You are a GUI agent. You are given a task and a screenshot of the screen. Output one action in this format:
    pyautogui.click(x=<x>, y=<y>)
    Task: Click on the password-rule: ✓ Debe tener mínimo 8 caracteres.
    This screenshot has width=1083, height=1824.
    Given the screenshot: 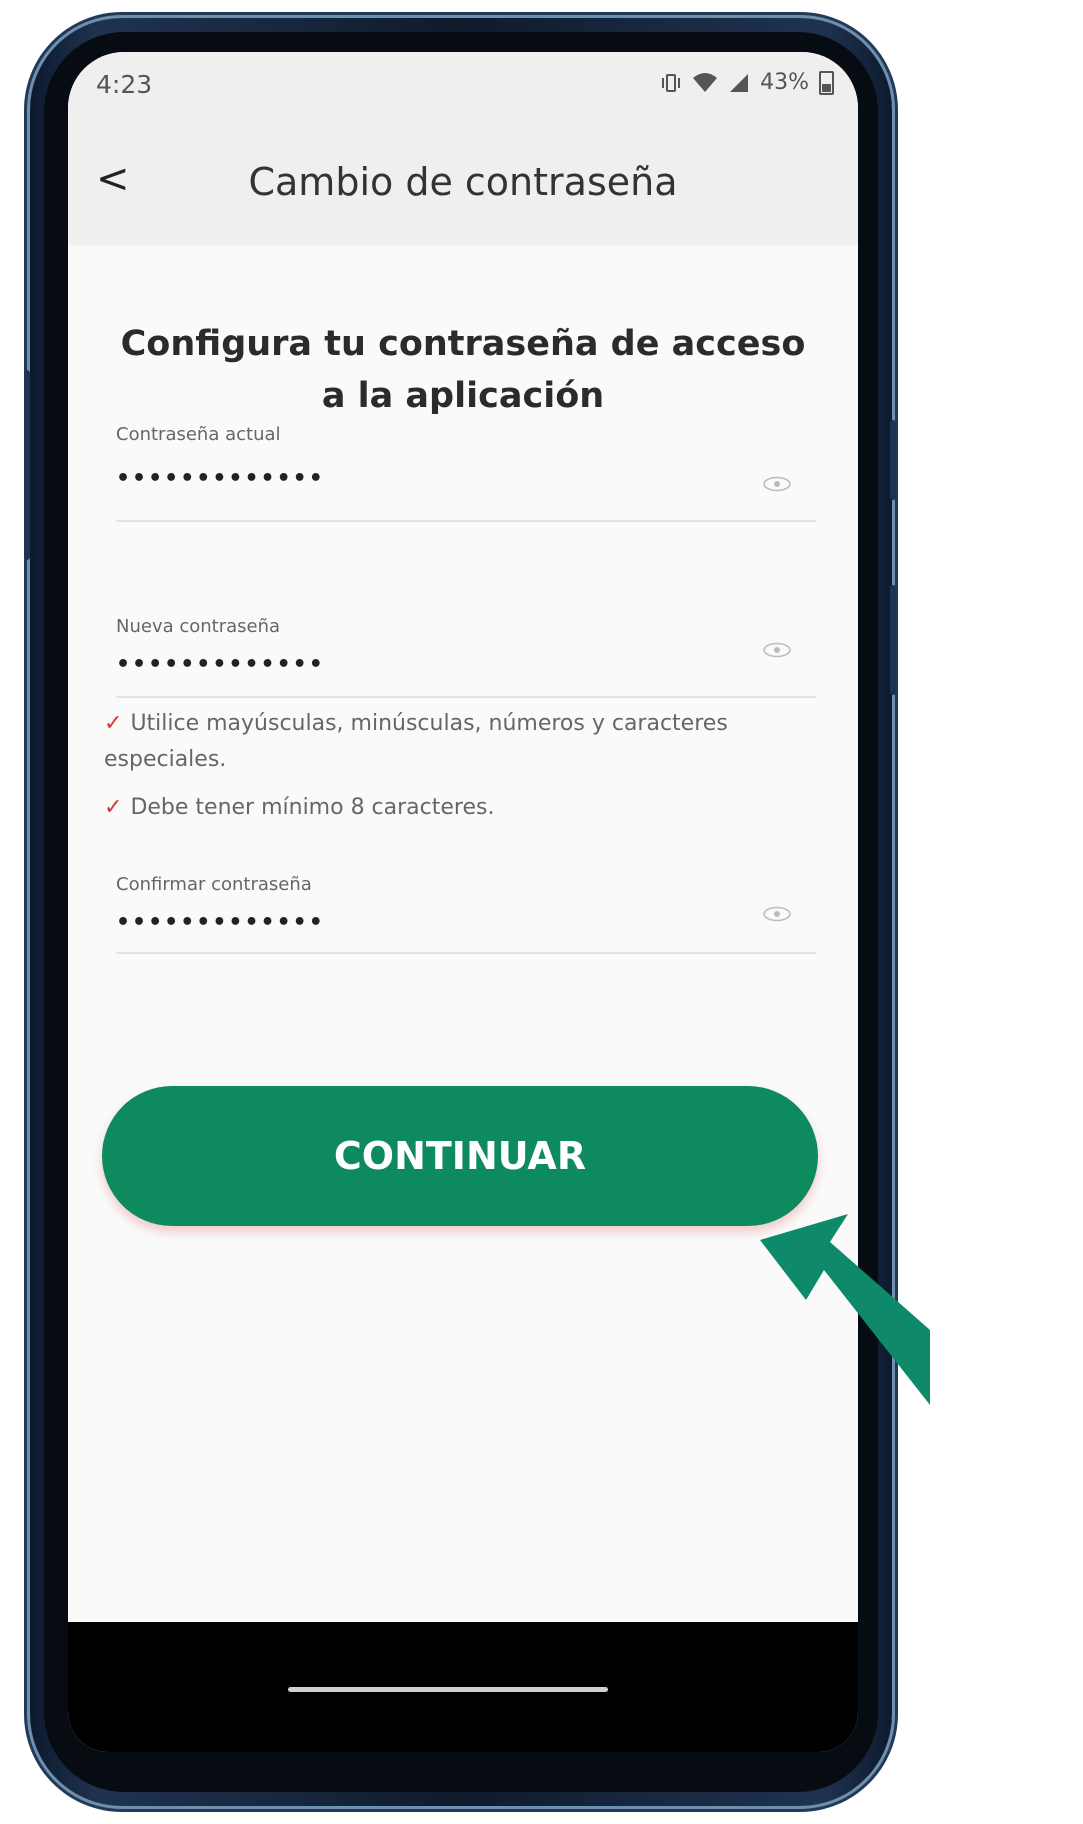 What is the action you would take?
    pyautogui.click(x=454, y=808)
    